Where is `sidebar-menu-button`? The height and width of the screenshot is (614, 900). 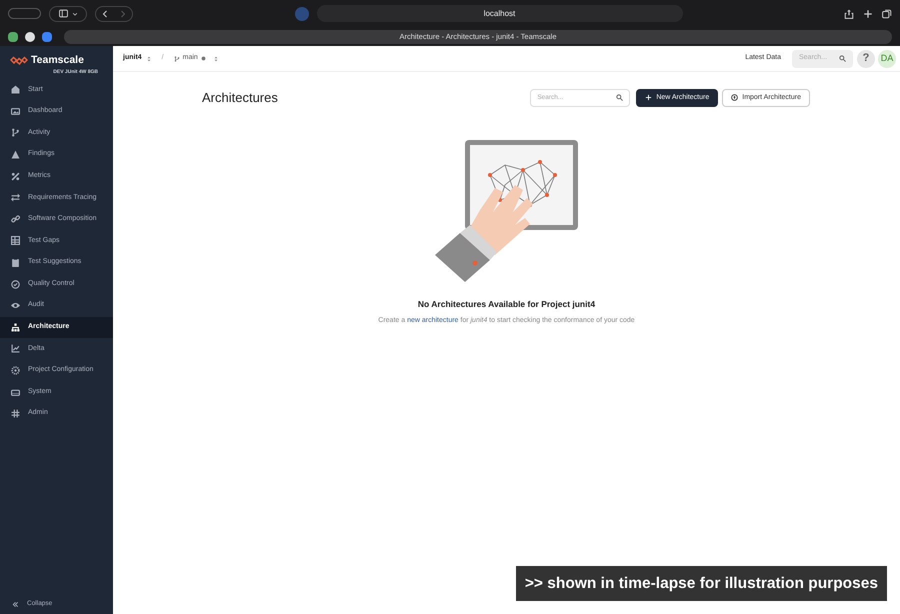
sidebar-menu-button is located at coordinates (68, 14).